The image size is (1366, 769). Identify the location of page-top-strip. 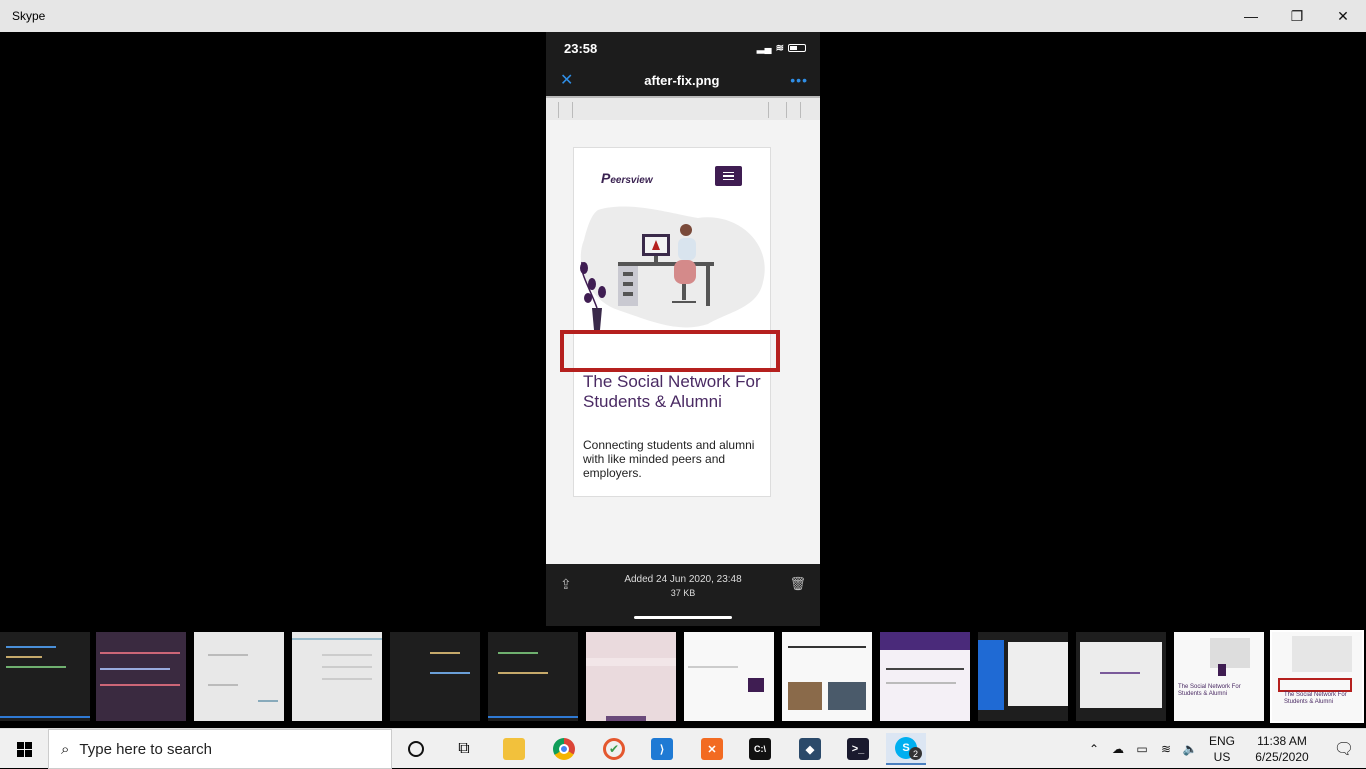
(683, 108).